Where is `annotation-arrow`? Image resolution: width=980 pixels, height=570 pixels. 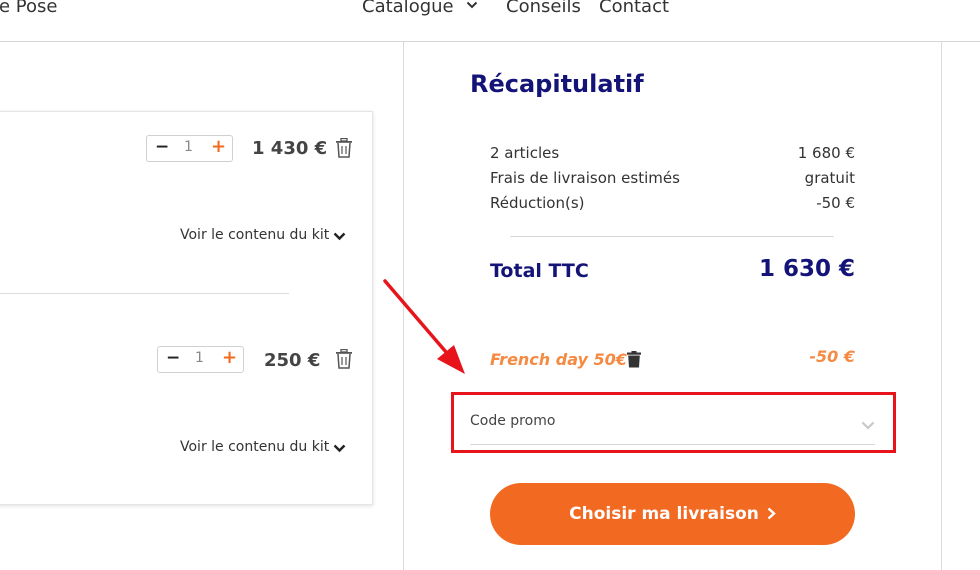
annotation-arrow is located at coordinates (424, 326).